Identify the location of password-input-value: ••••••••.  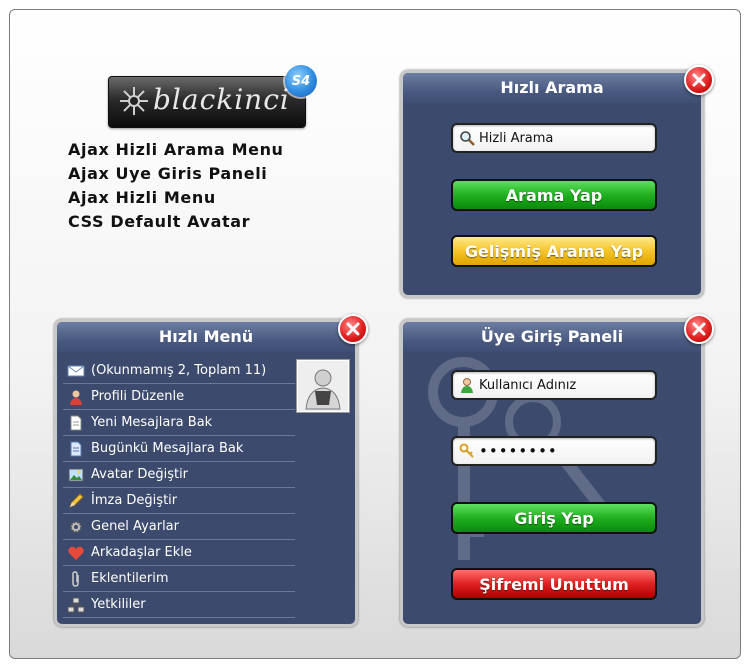
(518, 451).